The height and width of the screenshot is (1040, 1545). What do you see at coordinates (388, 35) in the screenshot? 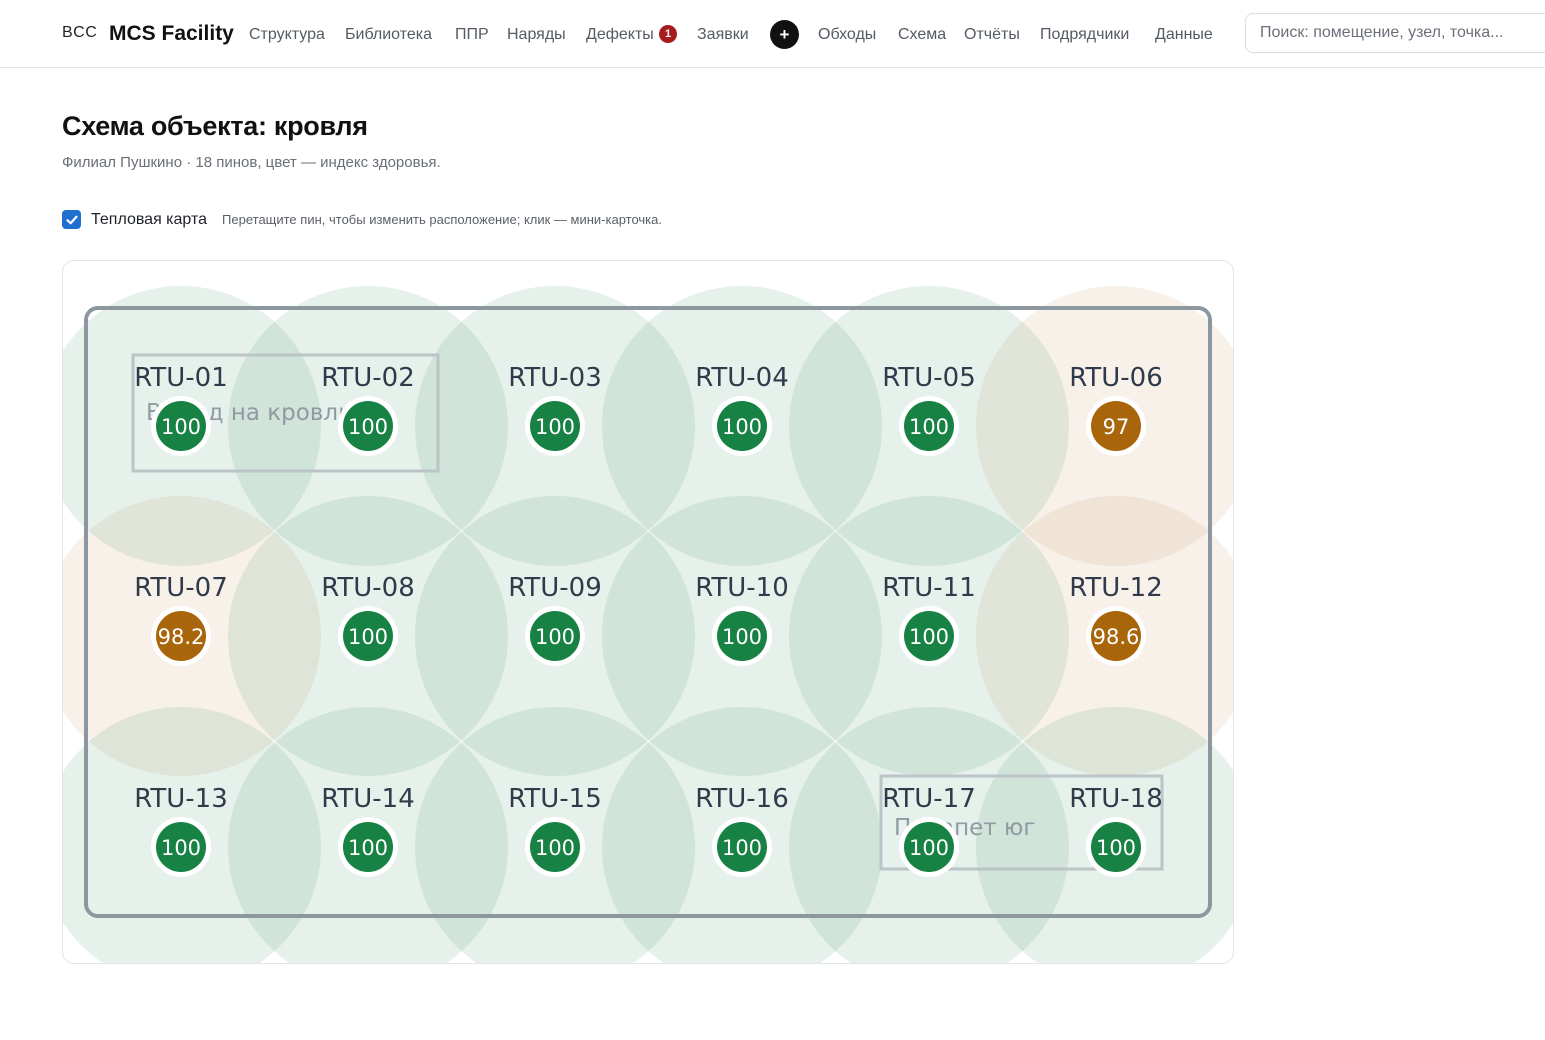
I see `nav-item-library: Библиотека` at bounding box center [388, 35].